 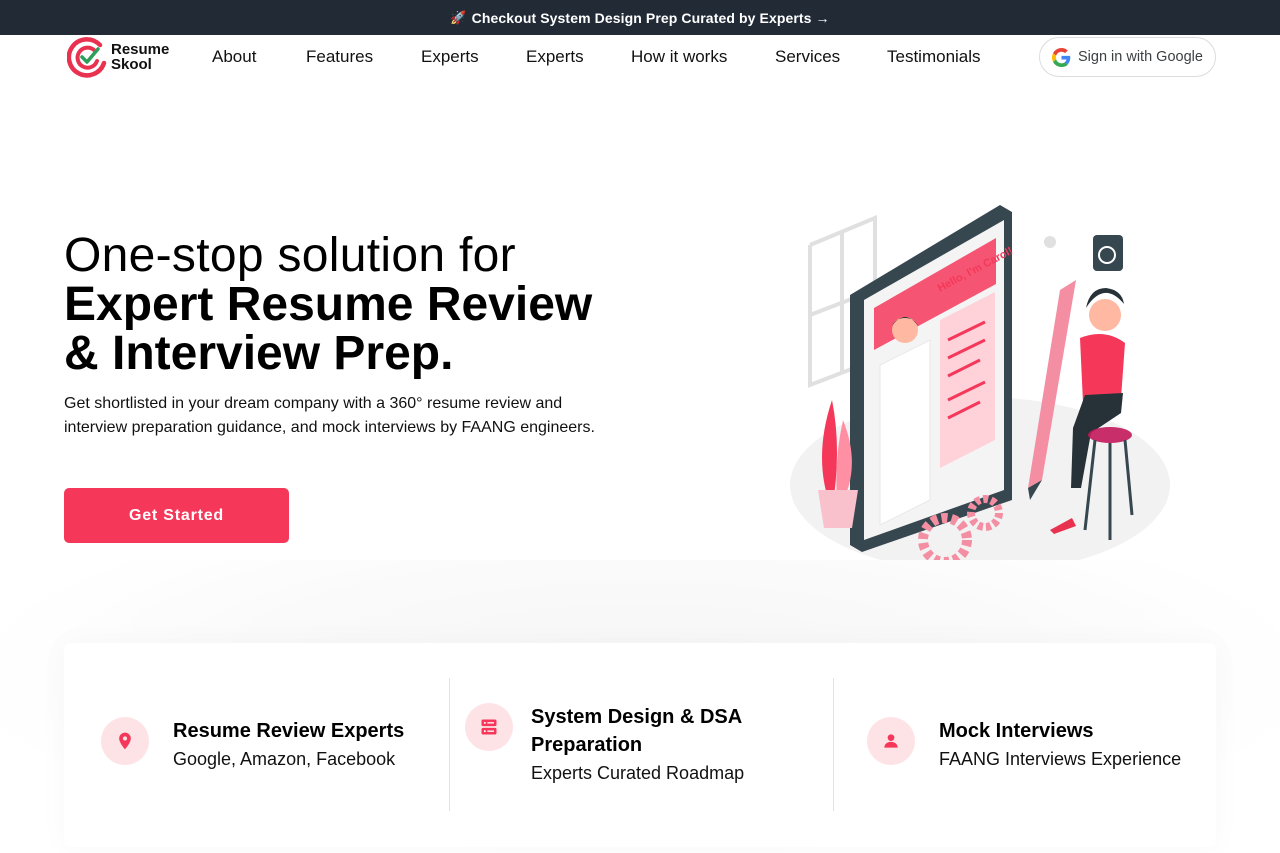 I want to click on nav-link-experts: Experts, so click(x=450, y=57).